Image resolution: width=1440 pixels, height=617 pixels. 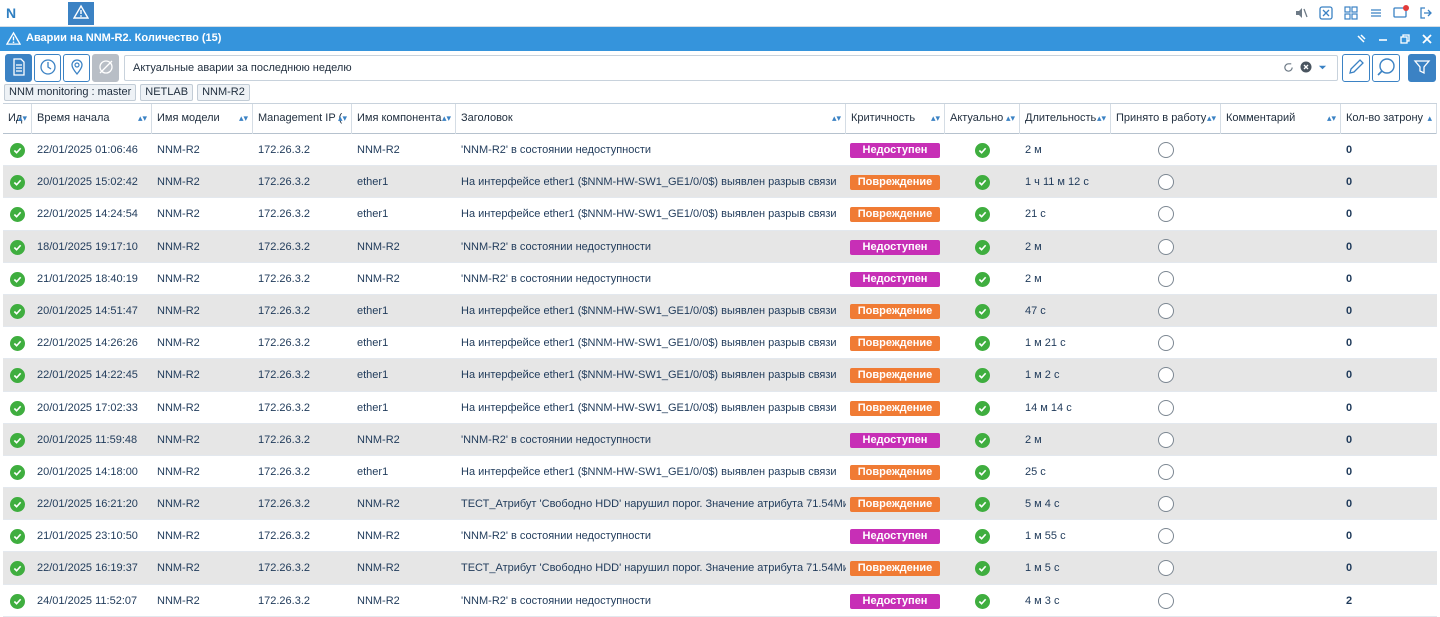 What do you see at coordinates (373, 310) in the screenshot?
I see `cell-component: ether1` at bounding box center [373, 310].